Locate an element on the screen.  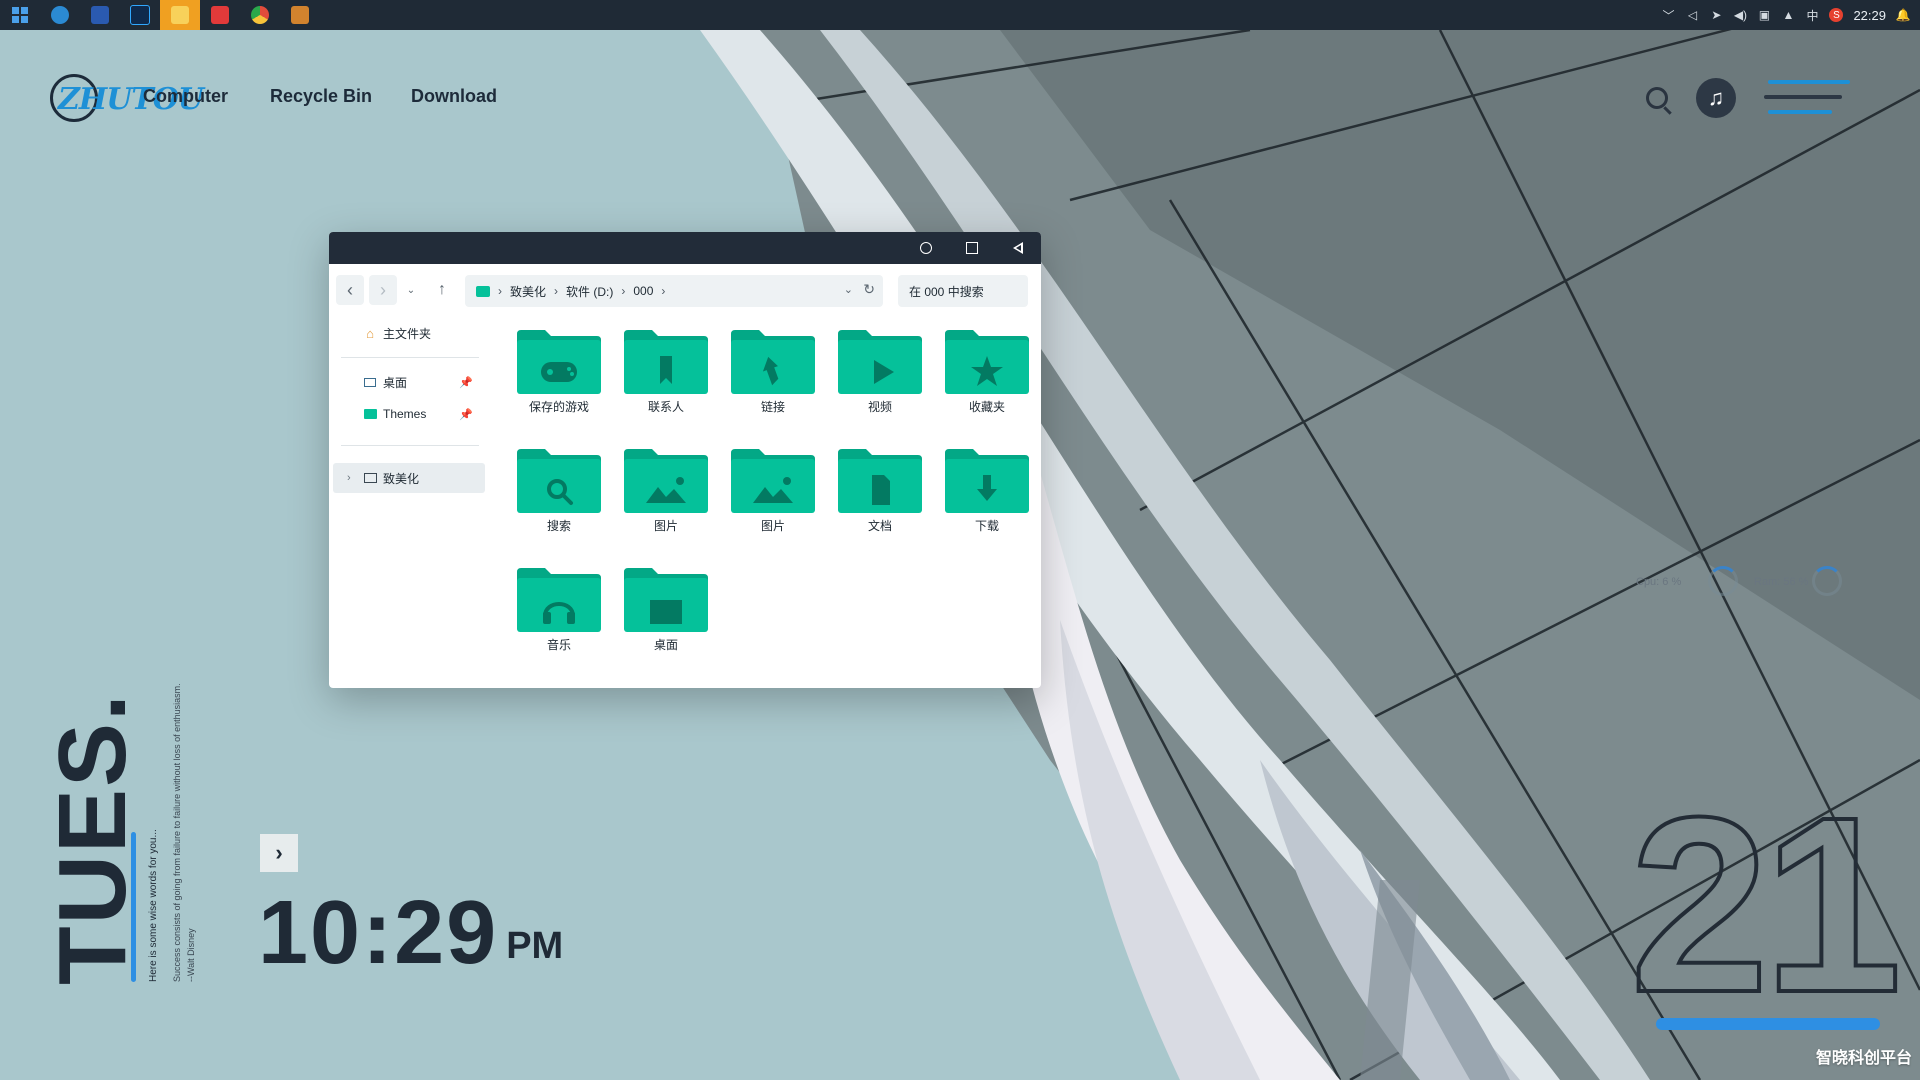
sidebar-item-this-pc: › 致美化 is located at coordinates (409, 478).